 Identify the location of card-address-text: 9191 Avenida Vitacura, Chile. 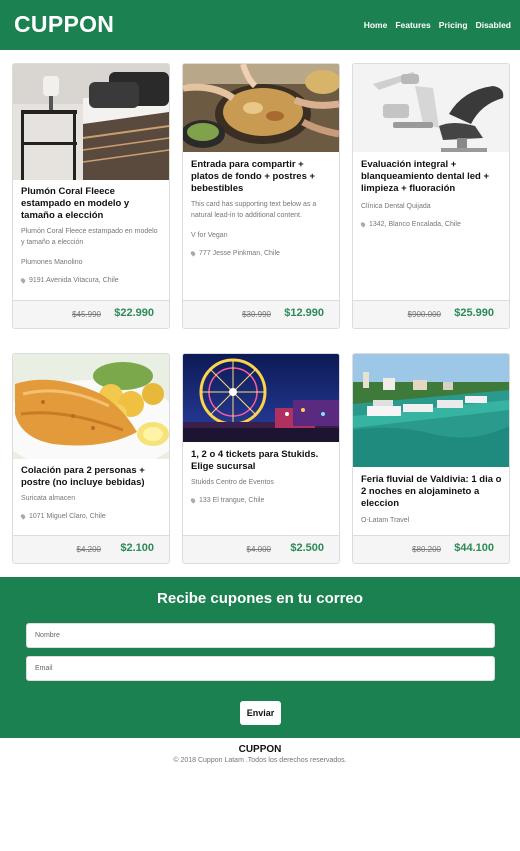
(74, 280).